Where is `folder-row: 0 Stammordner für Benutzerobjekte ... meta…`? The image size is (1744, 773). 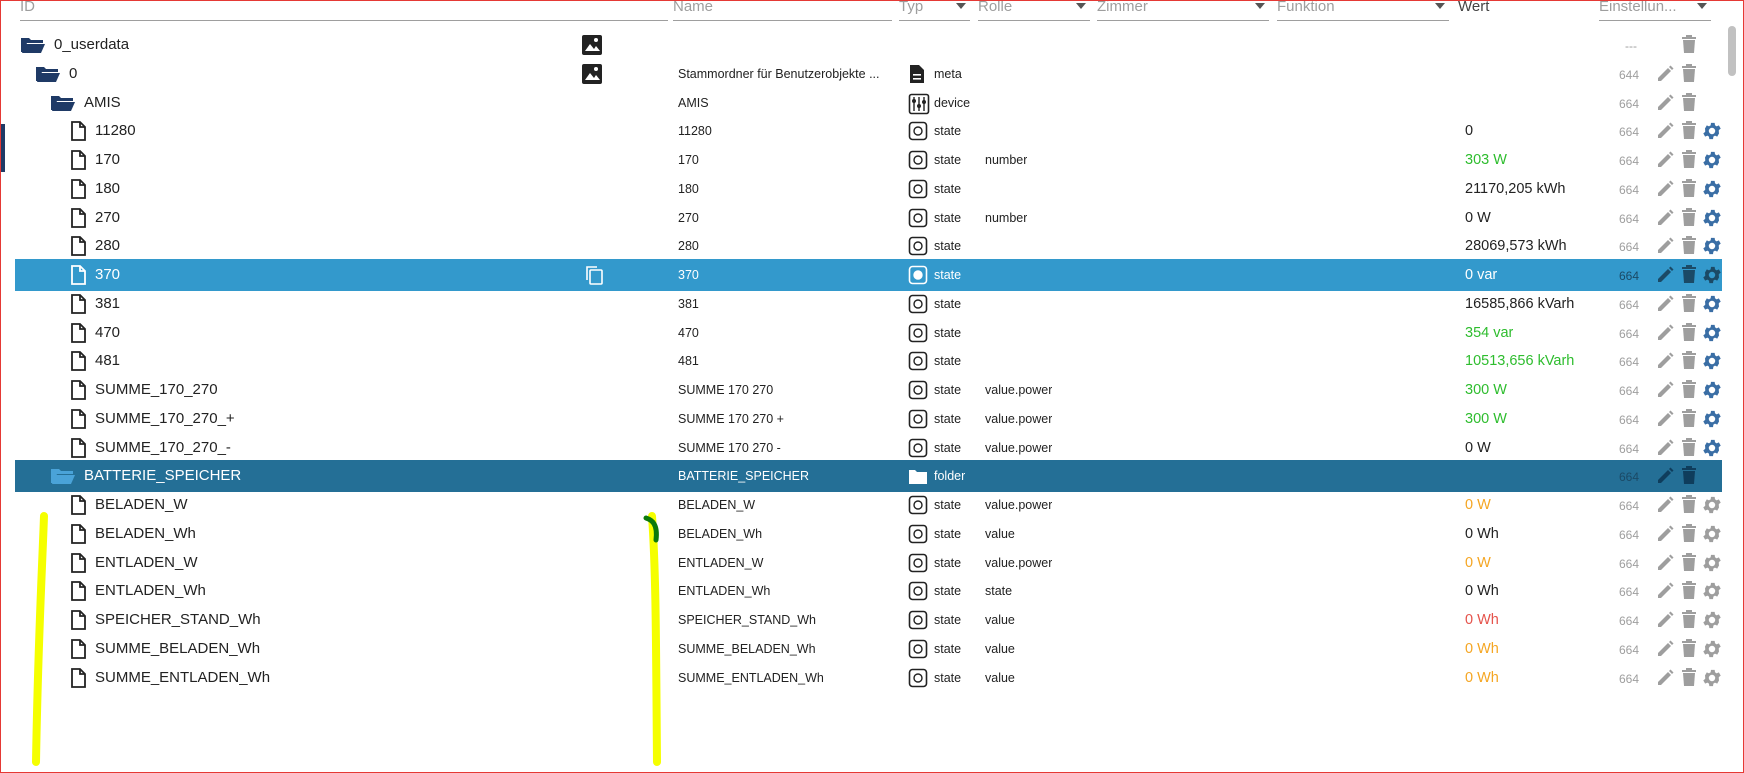
folder-row: 0 Stammordner für Benutzerobjekte ... meta… is located at coordinates (868, 74).